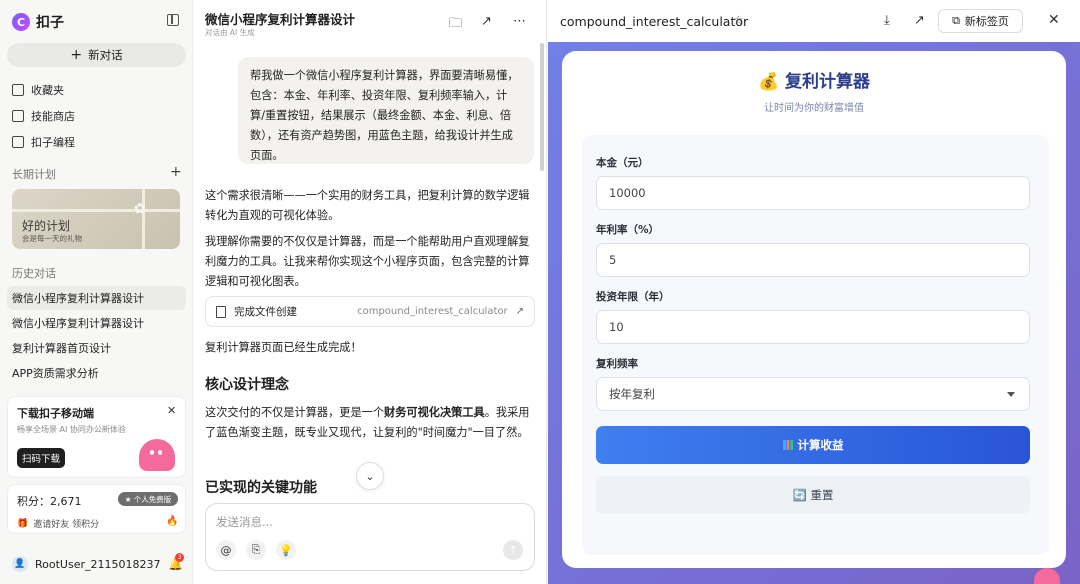 Image resolution: width=1080 pixels, height=584 pixels. I want to click on plus-icon: +, so click(76, 55).